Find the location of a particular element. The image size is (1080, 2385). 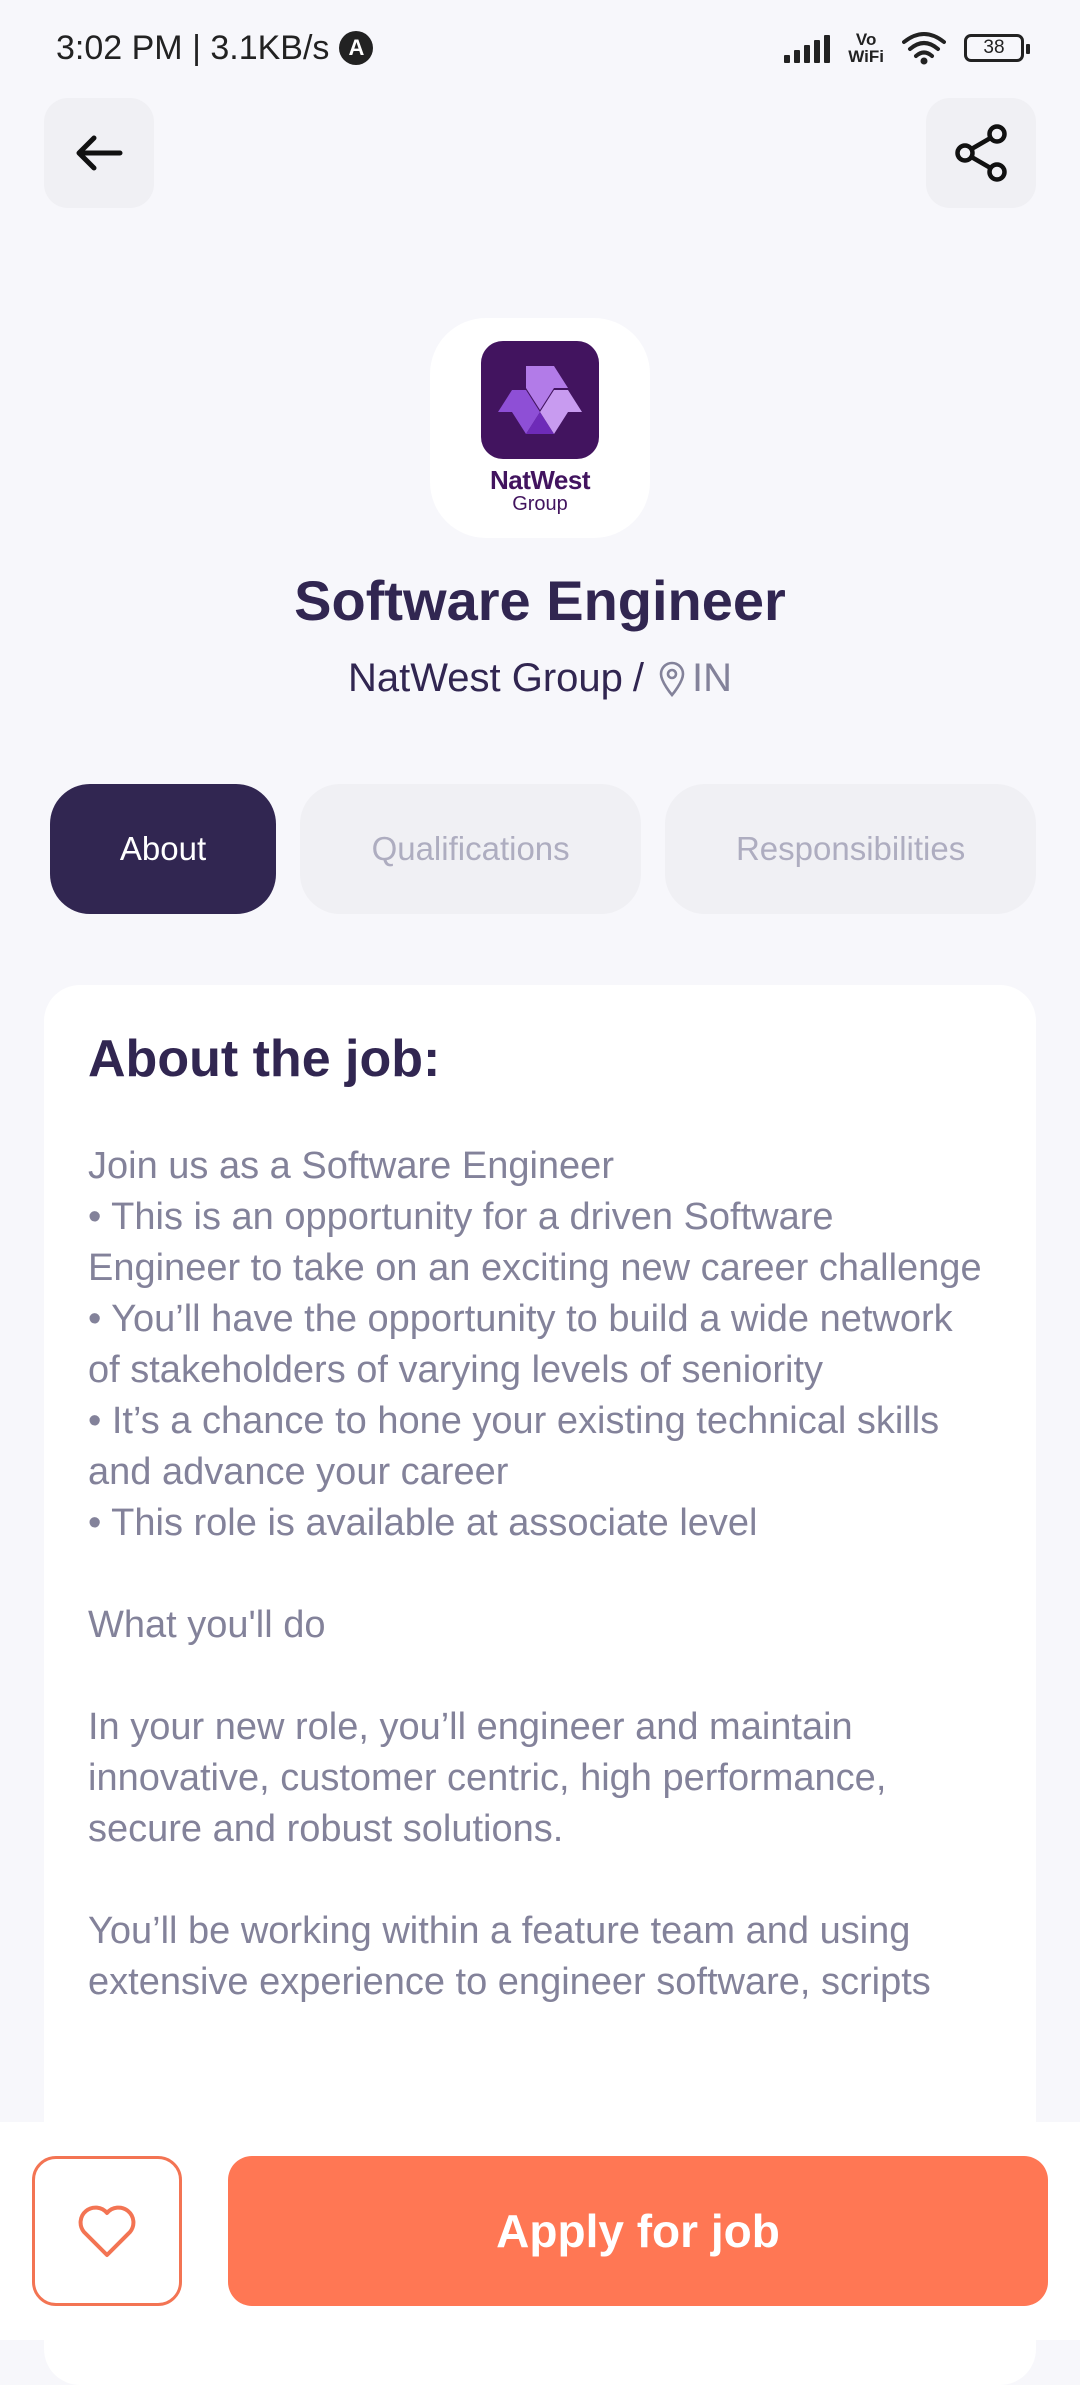

location-pin-icon is located at coordinates (672, 679).